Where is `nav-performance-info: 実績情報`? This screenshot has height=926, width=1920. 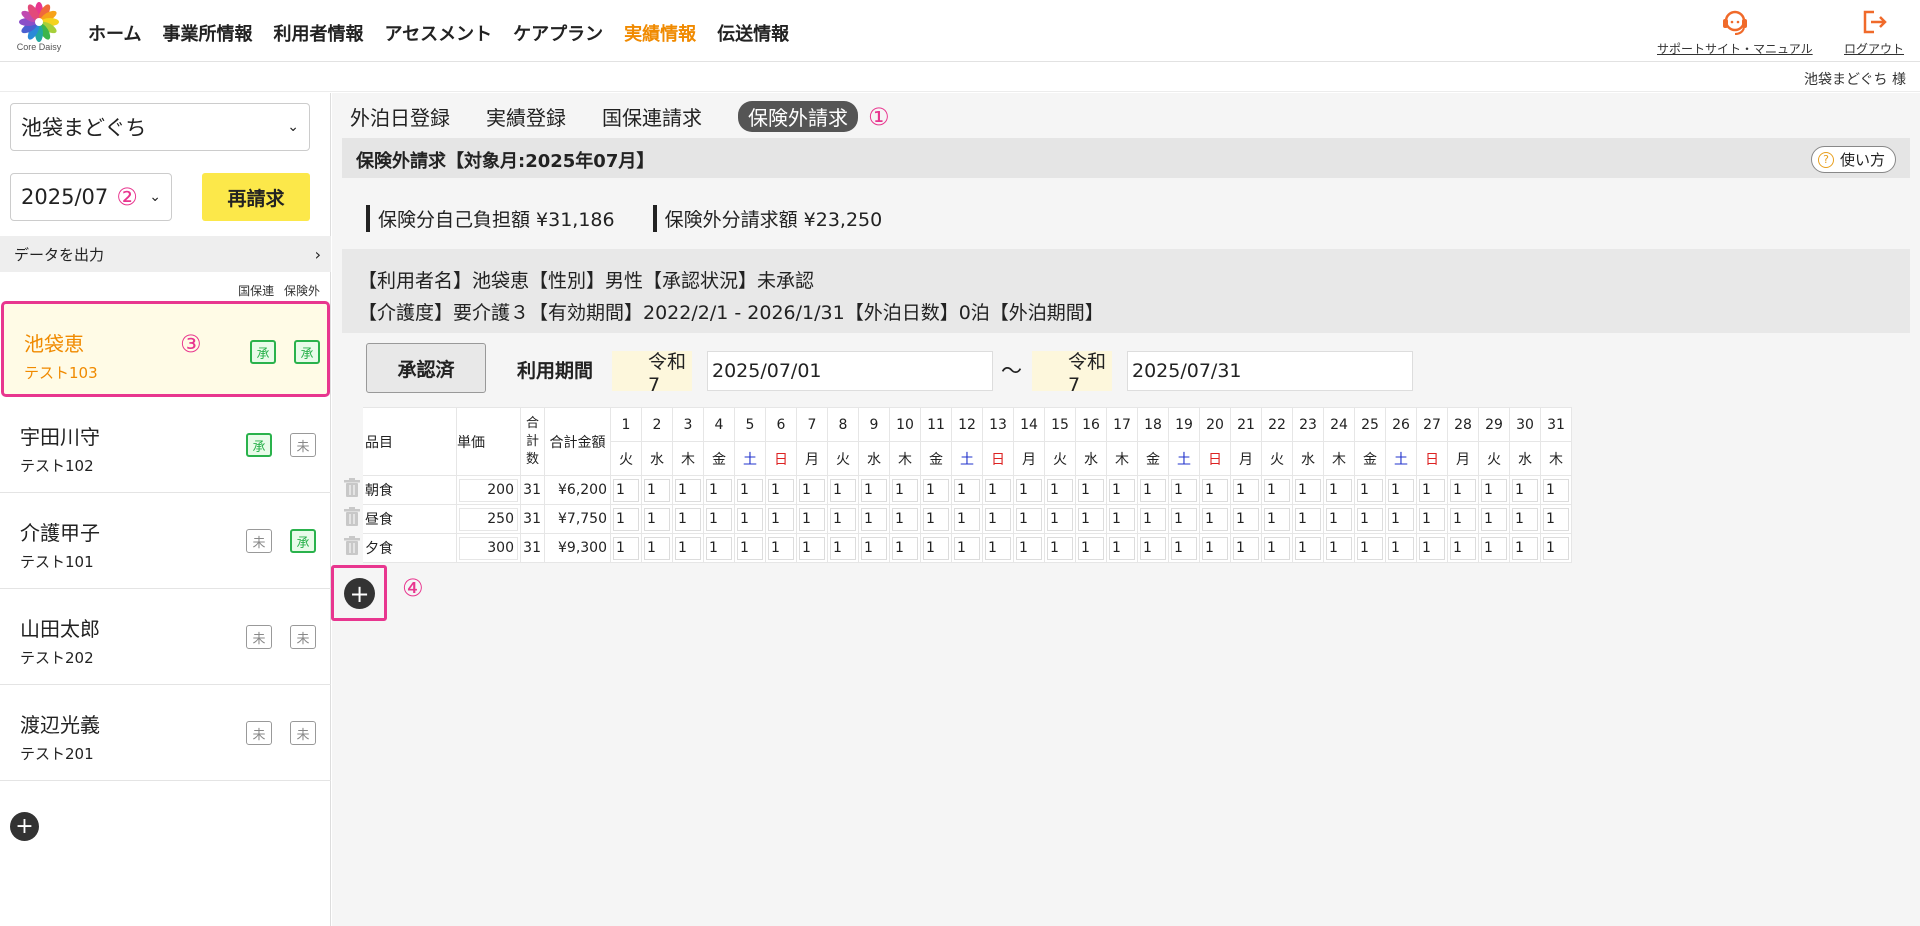
nav-performance-info: 実績情報 is located at coordinates (660, 33).